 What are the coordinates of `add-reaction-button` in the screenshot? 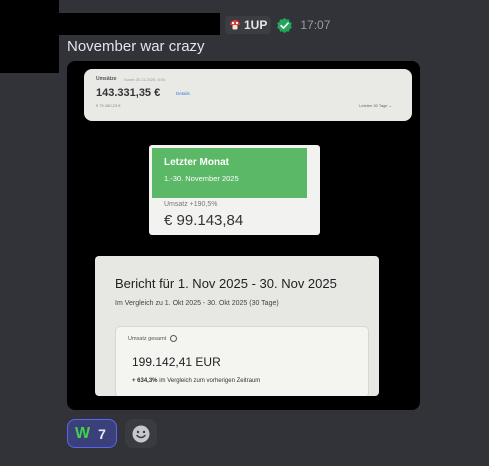 It's located at (141, 433).